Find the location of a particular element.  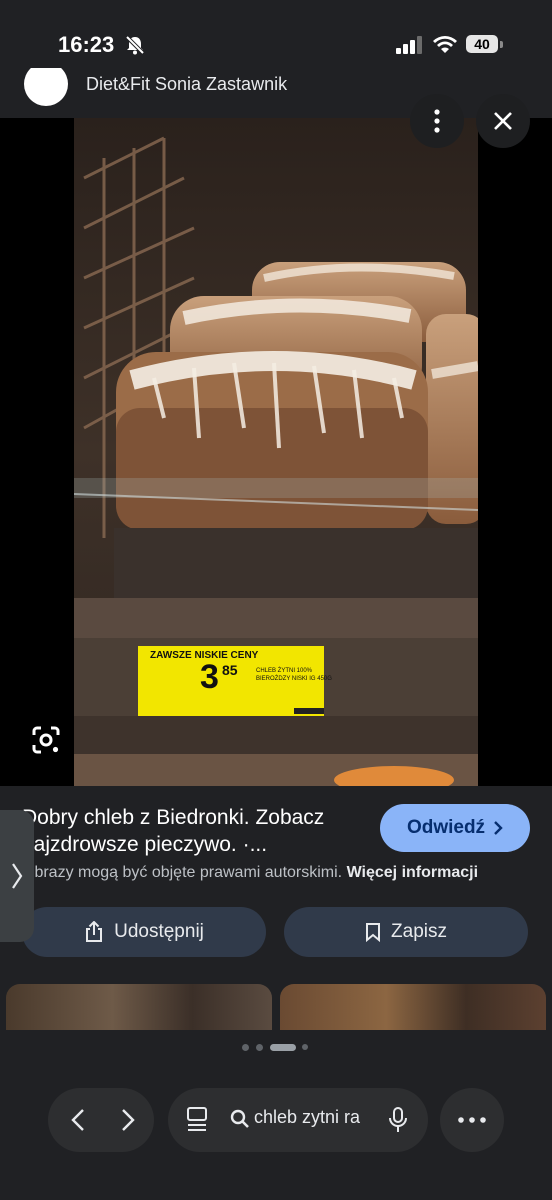

wifi-icon is located at coordinates (445, 44).